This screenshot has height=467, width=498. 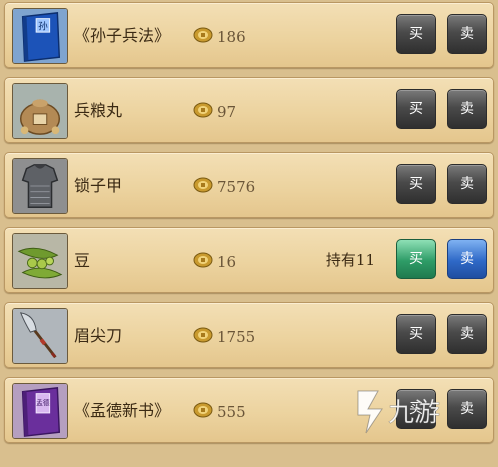 What do you see at coordinates (227, 112) in the screenshot?
I see `item-price: 97` at bounding box center [227, 112].